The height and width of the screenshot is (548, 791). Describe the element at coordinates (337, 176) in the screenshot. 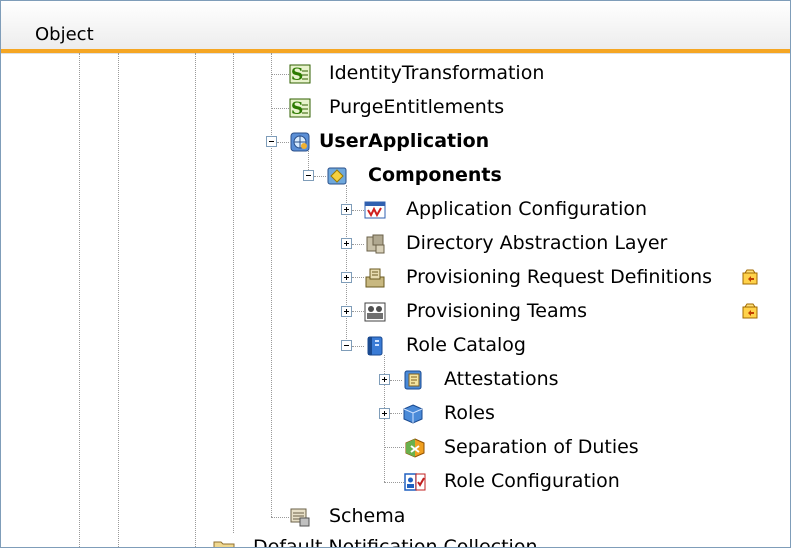

I see `components-icon` at that location.